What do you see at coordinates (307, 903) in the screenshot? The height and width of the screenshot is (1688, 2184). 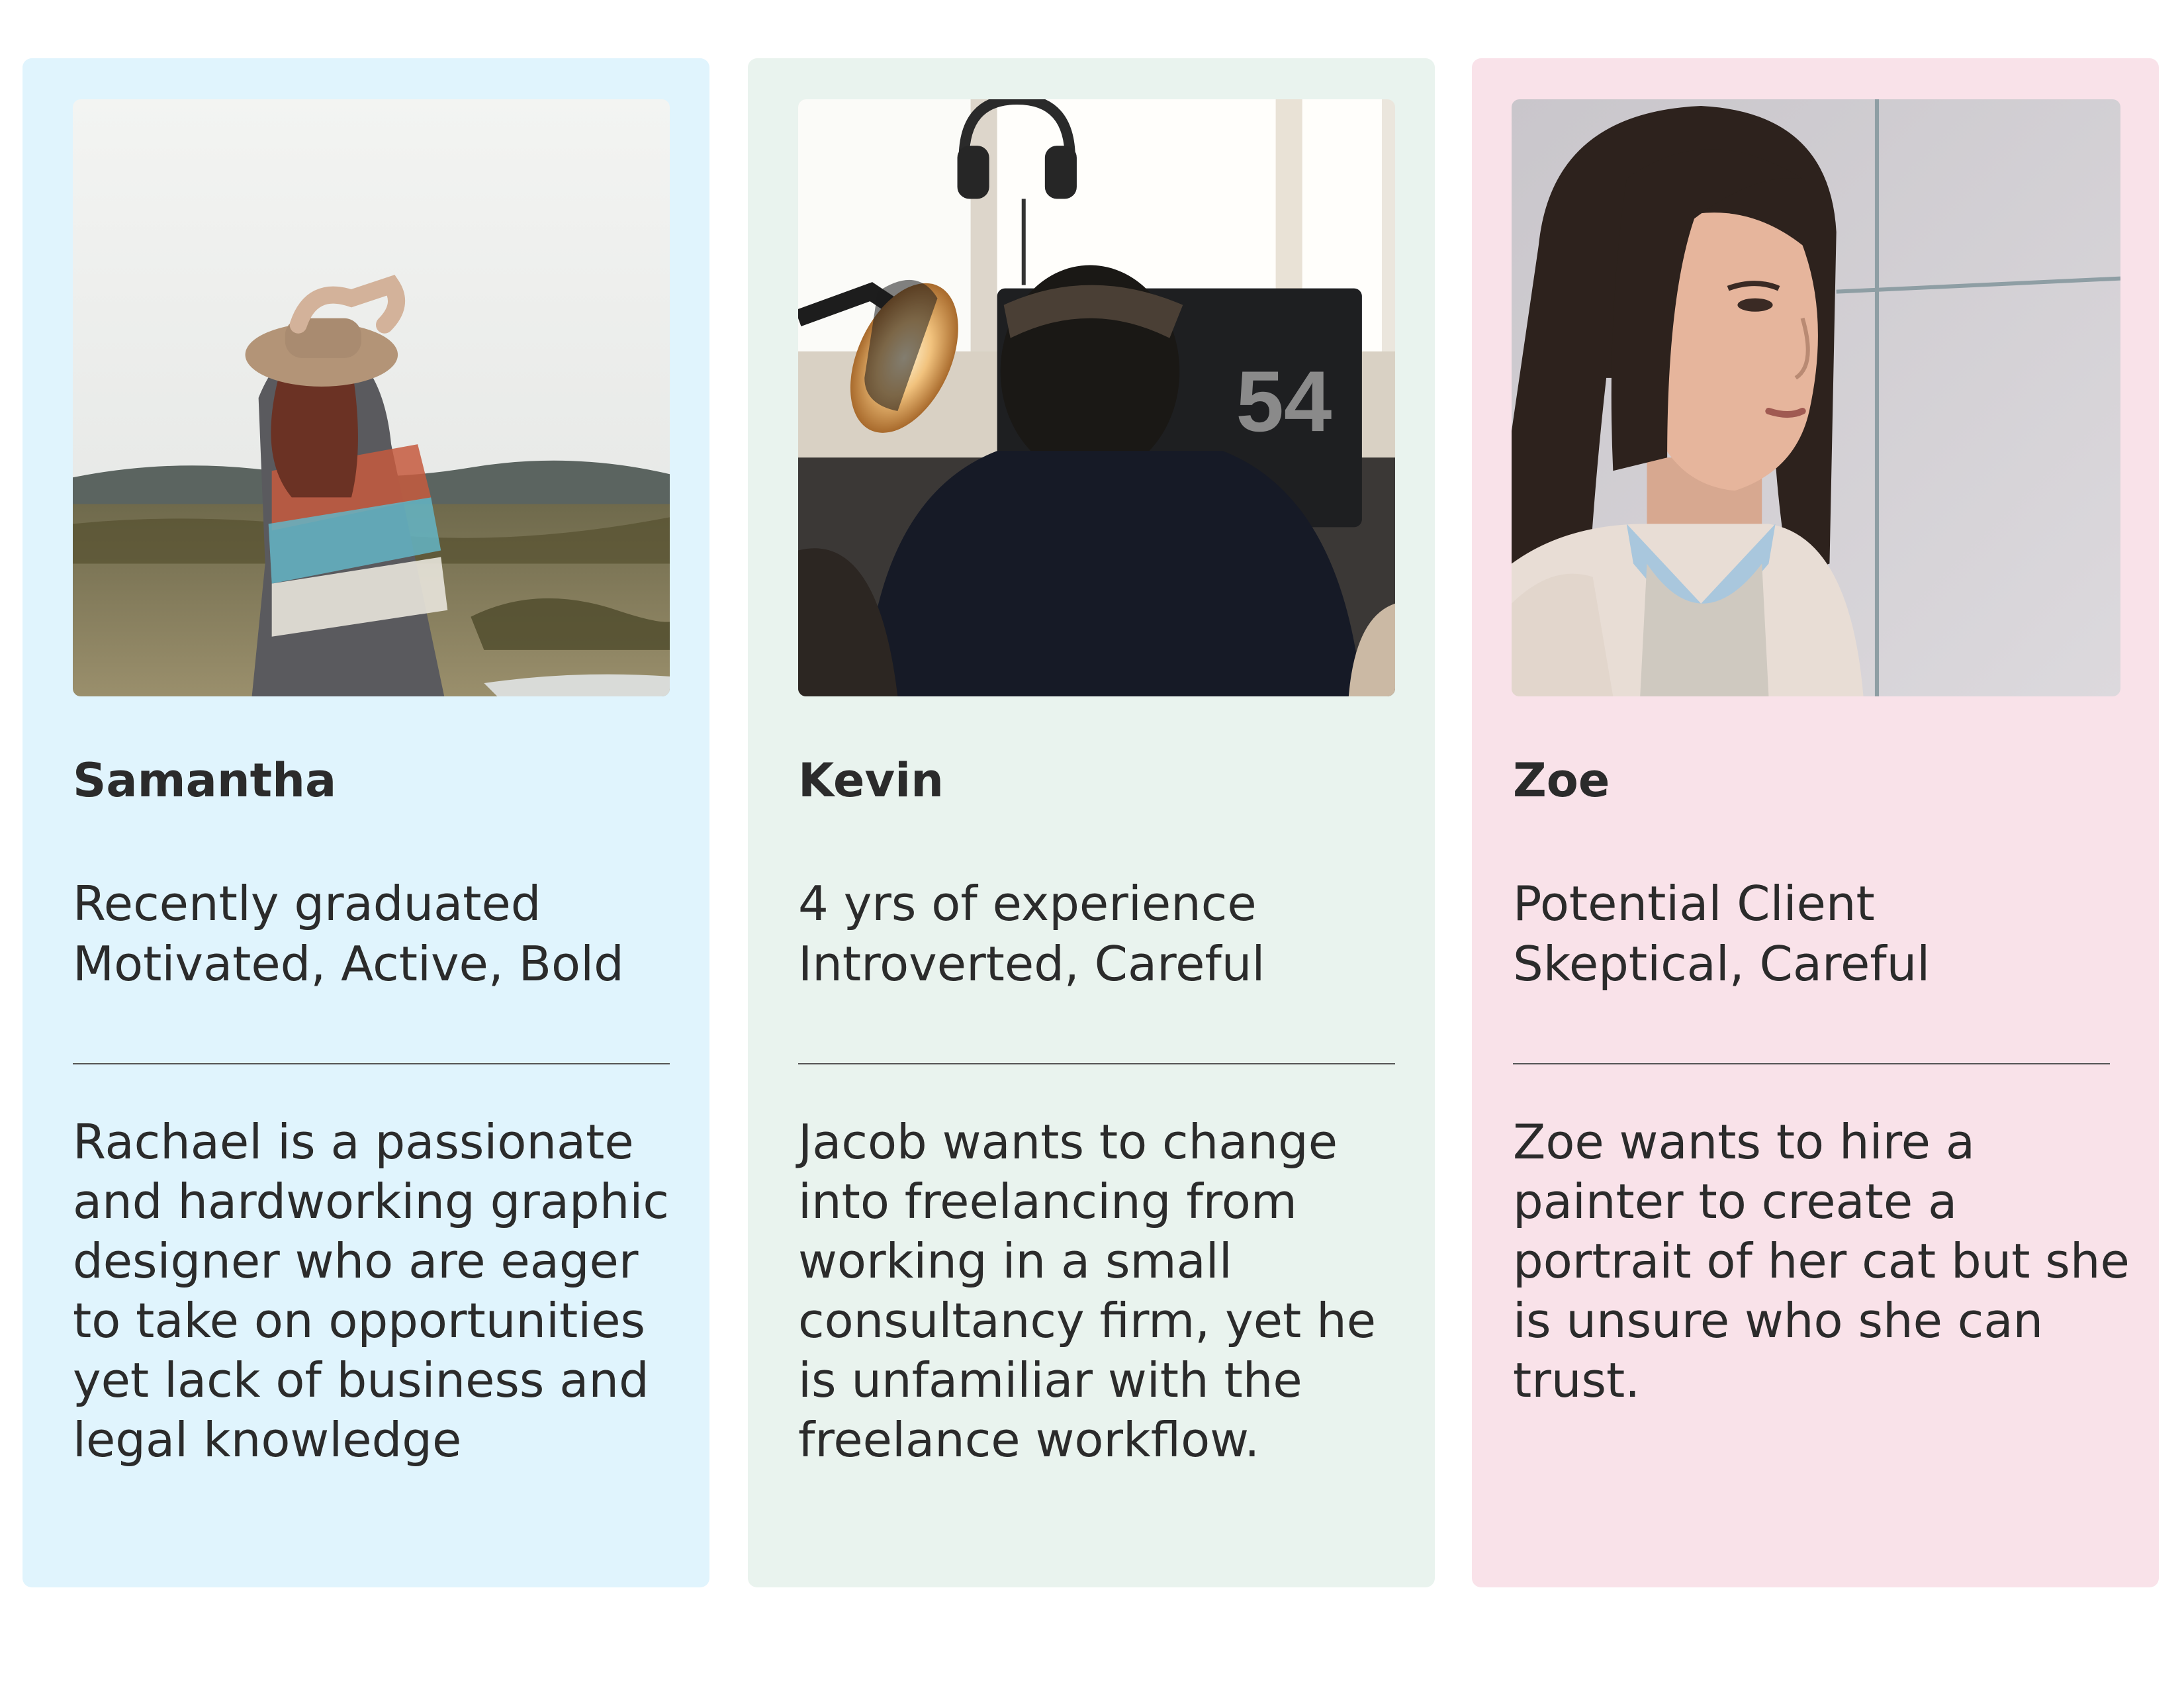 I see `persona-meta-line: Recently graduated` at bounding box center [307, 903].